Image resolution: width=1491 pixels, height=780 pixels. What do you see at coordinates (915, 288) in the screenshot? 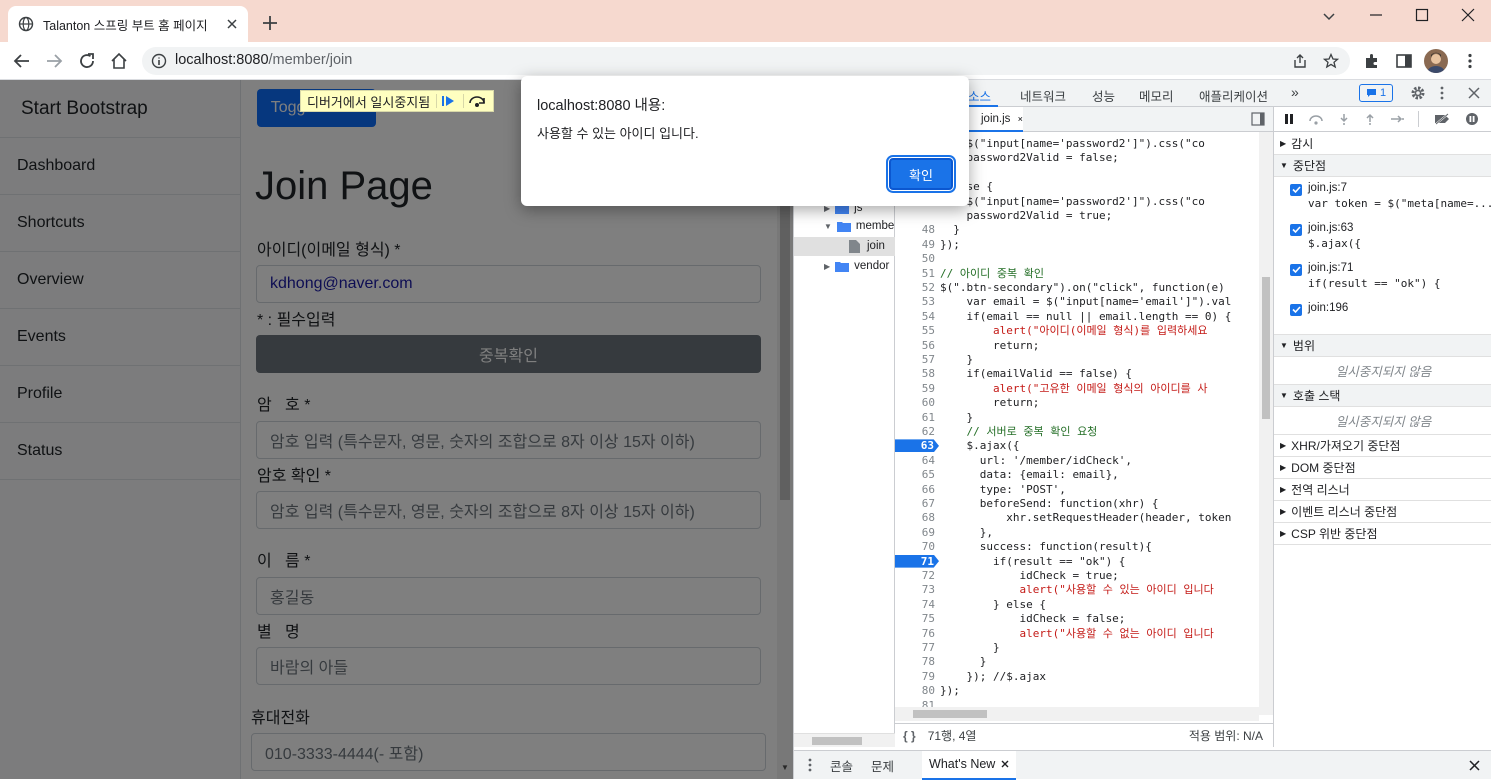
I see `line-number: 52` at bounding box center [915, 288].